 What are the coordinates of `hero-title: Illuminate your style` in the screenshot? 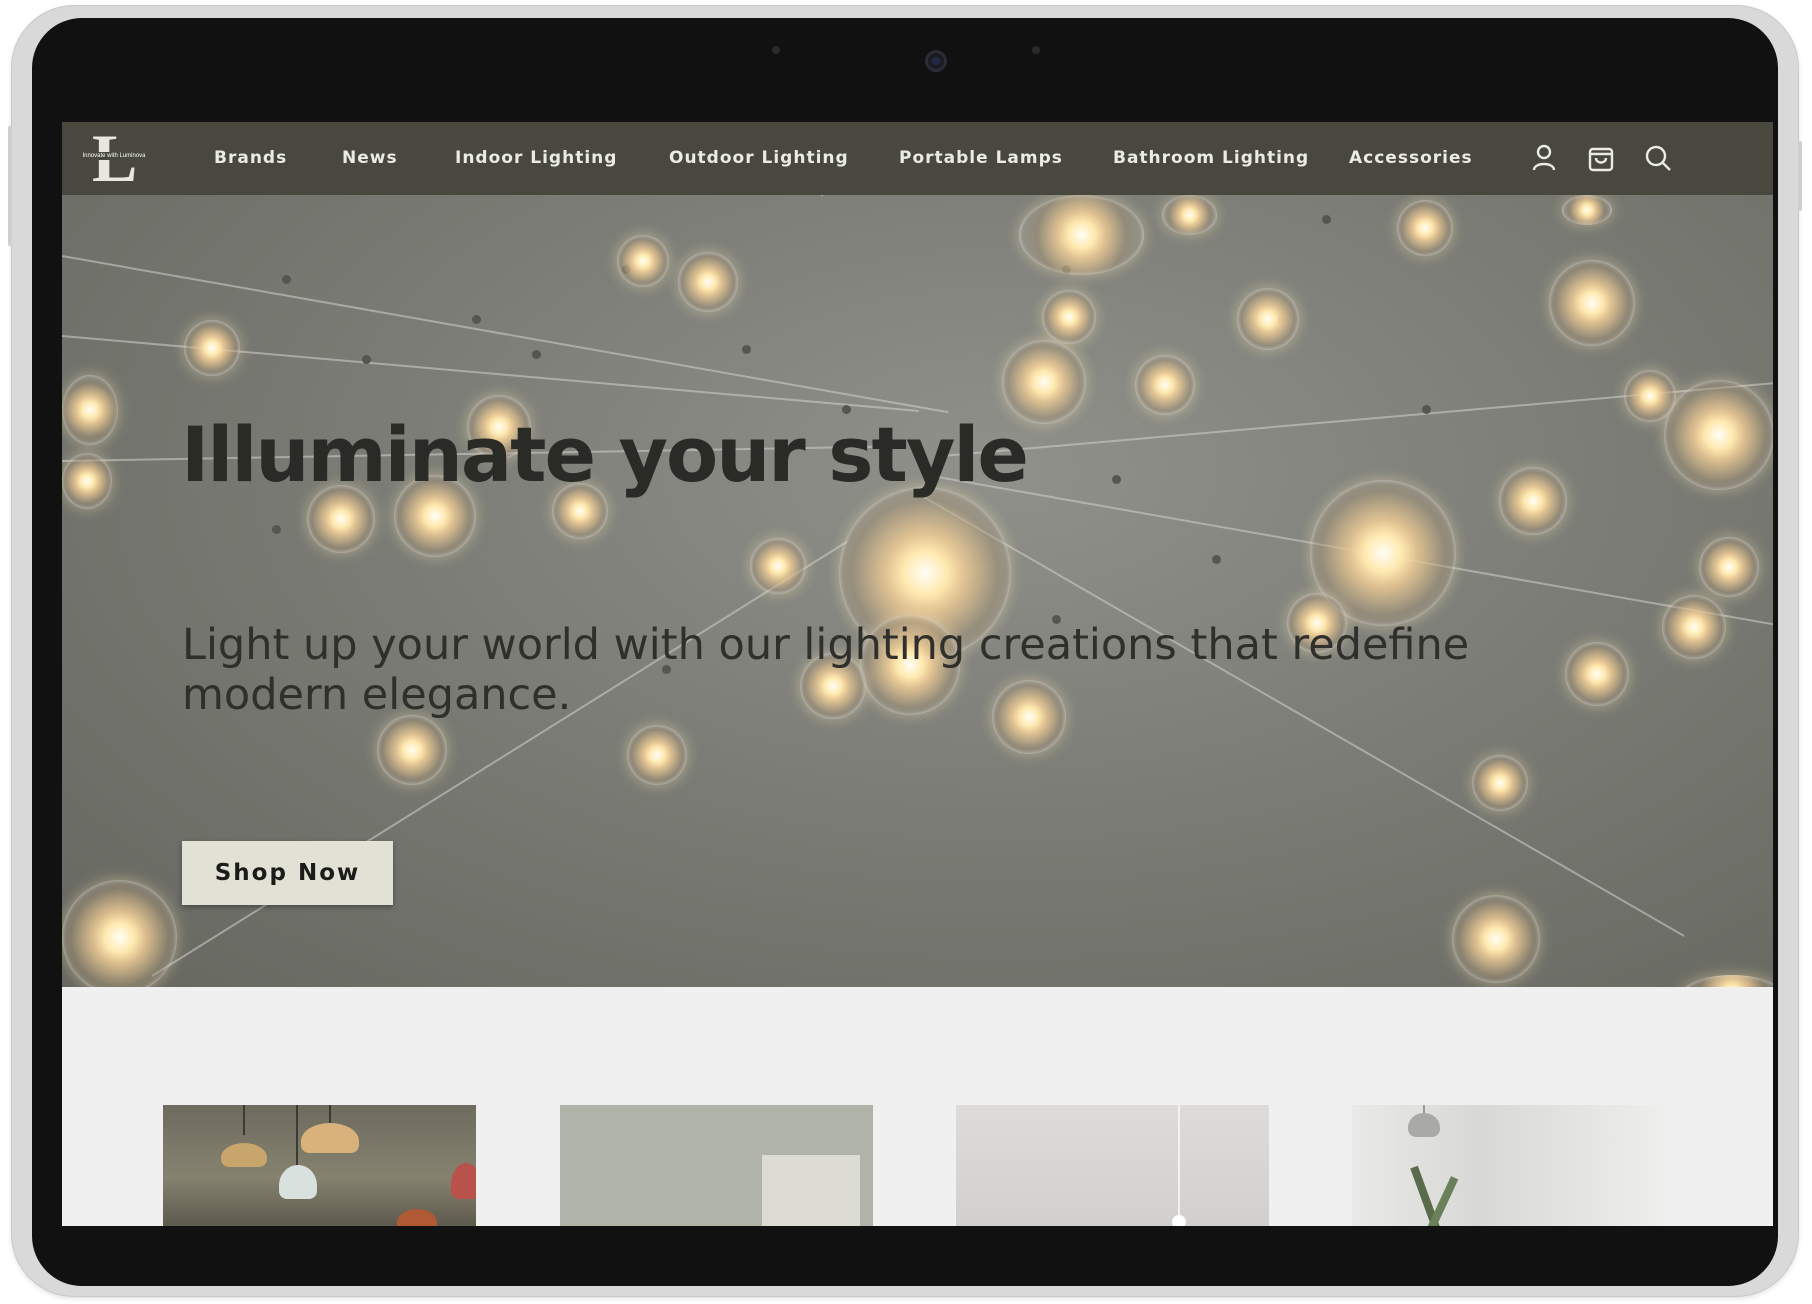 It's located at (605, 454).